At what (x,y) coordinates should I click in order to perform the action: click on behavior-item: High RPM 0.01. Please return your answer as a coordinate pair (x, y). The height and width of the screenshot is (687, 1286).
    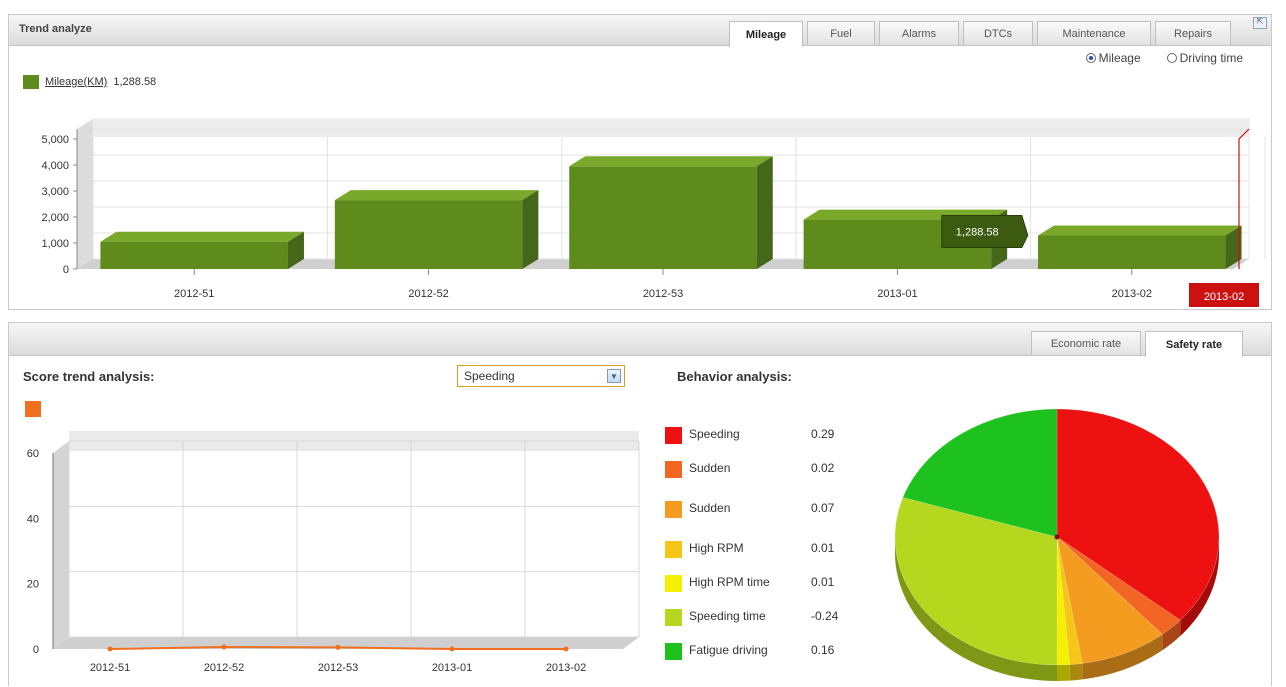
    Looking at the image, I should click on (765, 549).